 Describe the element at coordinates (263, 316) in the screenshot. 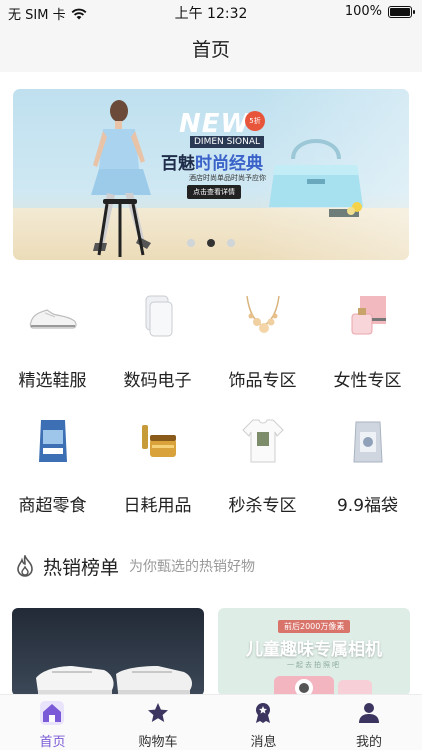

I see `necklace-icon` at that location.